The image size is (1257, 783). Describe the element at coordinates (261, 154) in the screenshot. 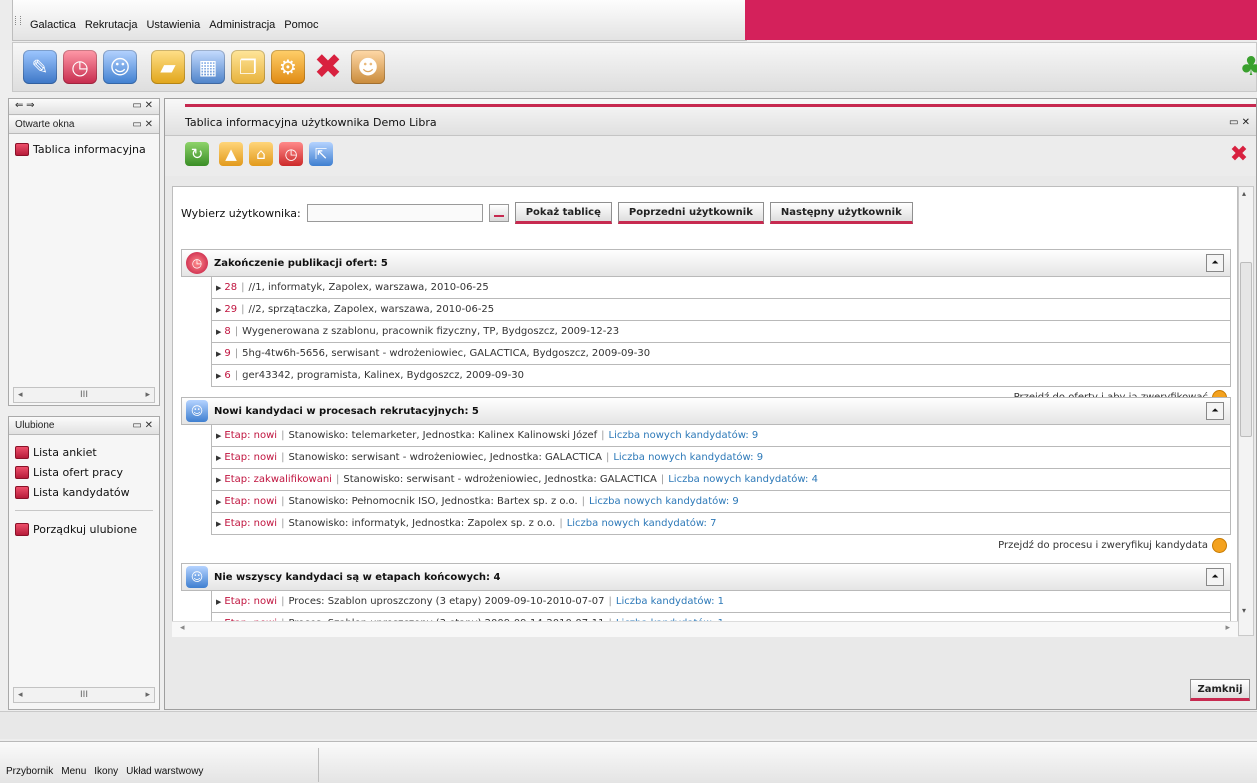

I see `arrow-home-icon: ⌂` at that location.